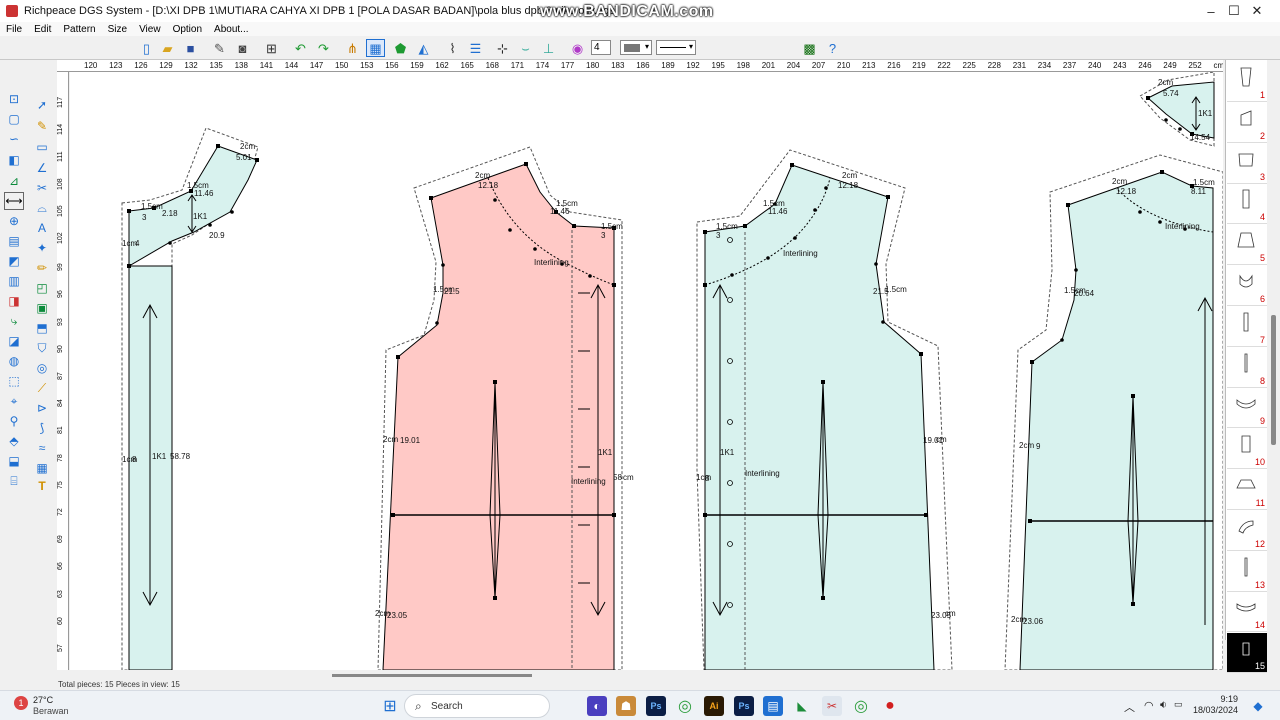 Image resolution: width=1280 pixels, height=720 pixels. I want to click on tape-icon: ⌓, so click(42, 208).